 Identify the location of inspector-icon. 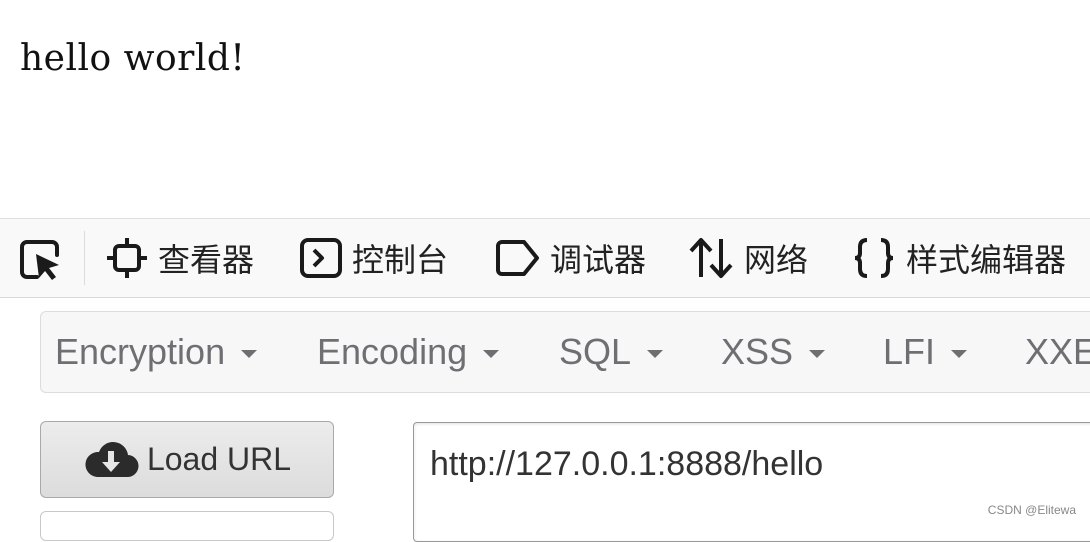
(127, 258).